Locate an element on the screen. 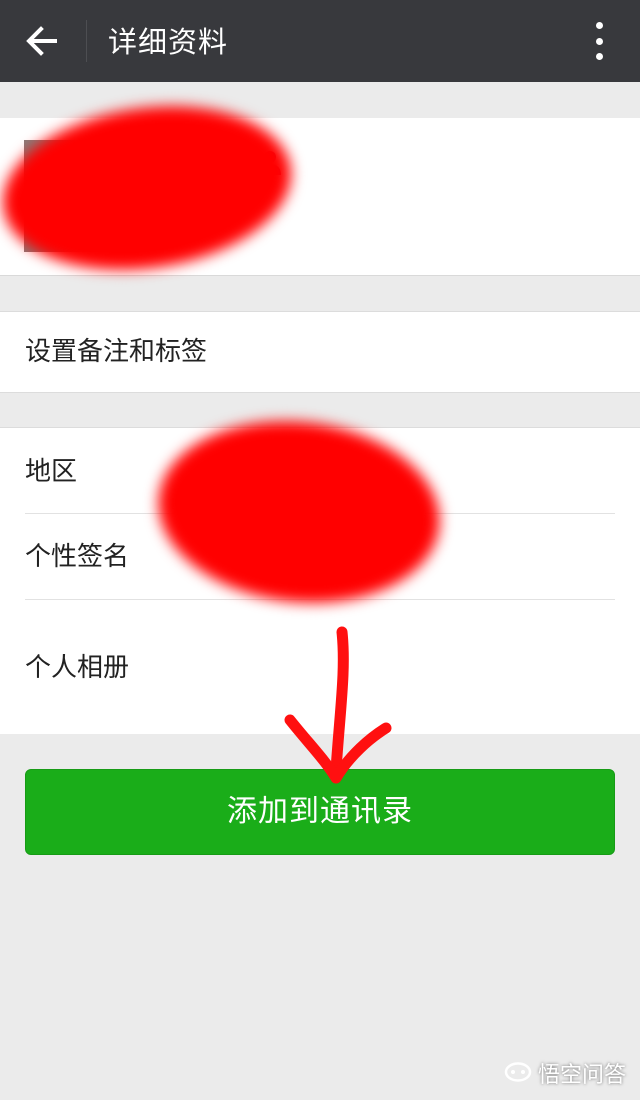 Image resolution: width=640 pixels, height=1100 pixels. set-remark-row: 设置备注和标签 is located at coordinates (320, 352).